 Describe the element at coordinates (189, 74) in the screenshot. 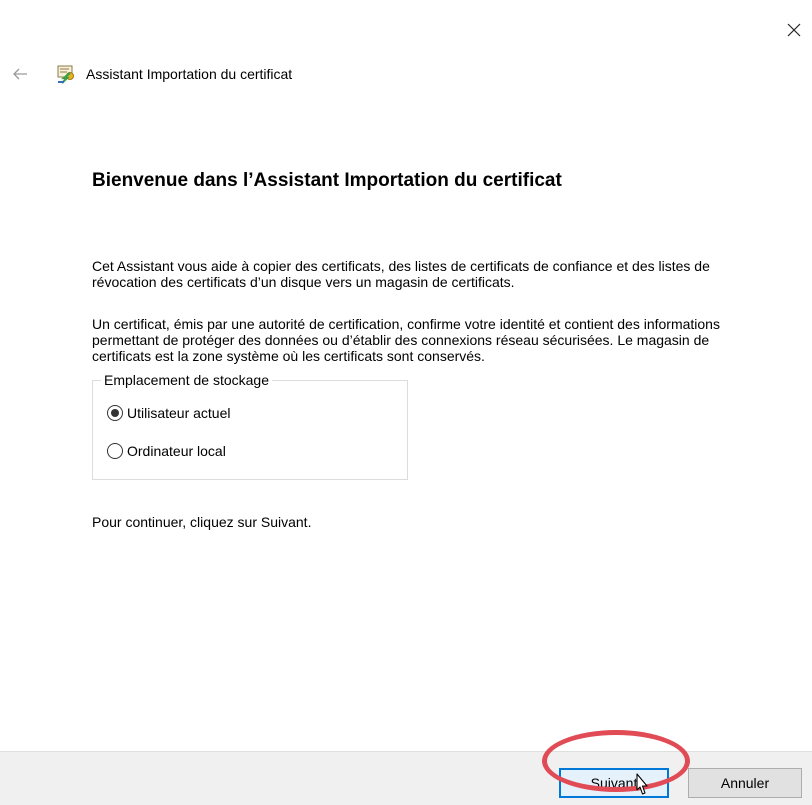

I see `window-title: Assistant Importation du certificat` at that location.